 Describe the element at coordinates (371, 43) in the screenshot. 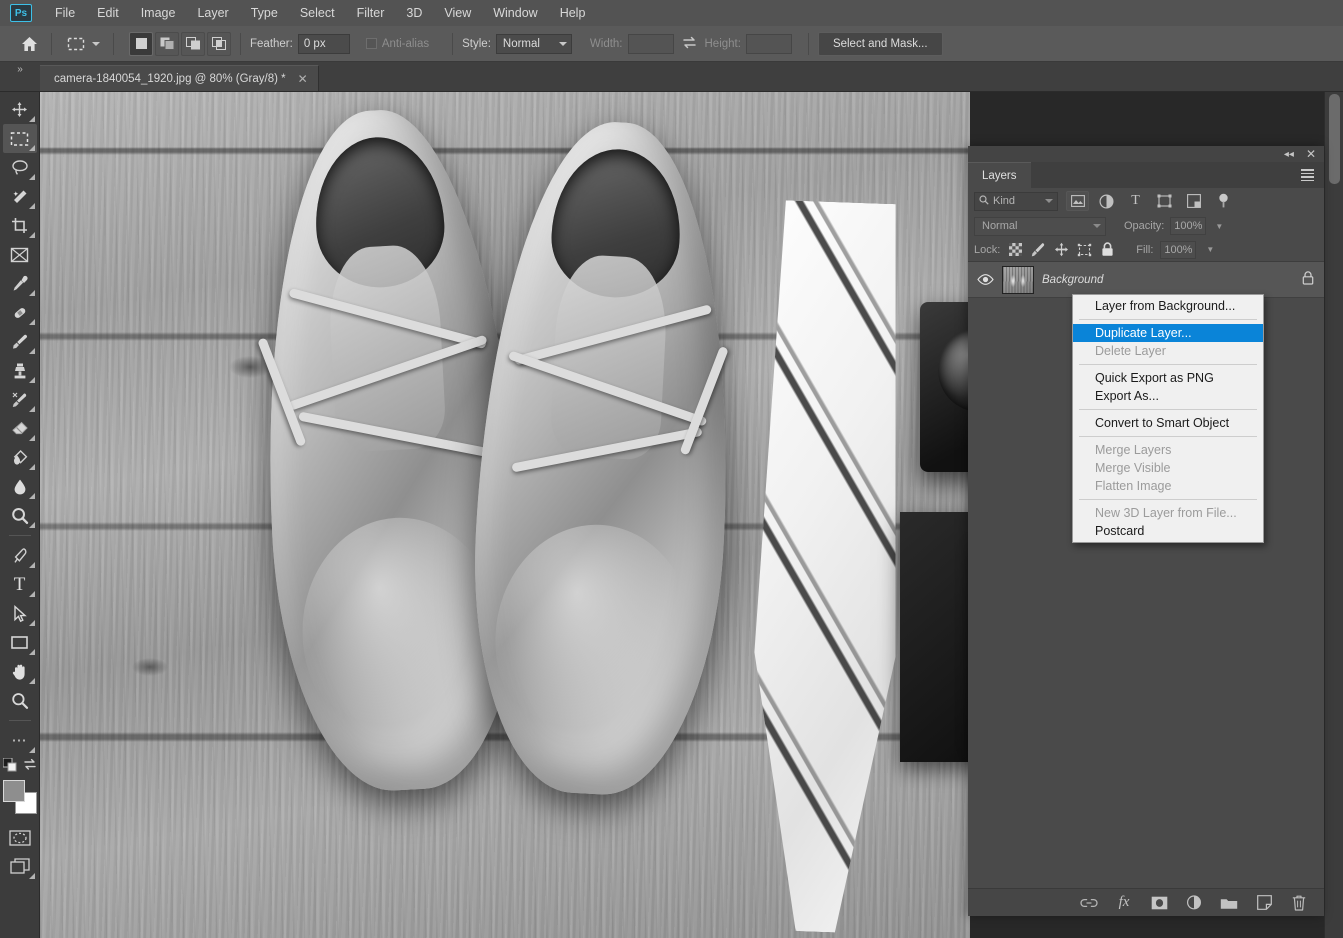

I see `anti-alias-checkbox` at that location.